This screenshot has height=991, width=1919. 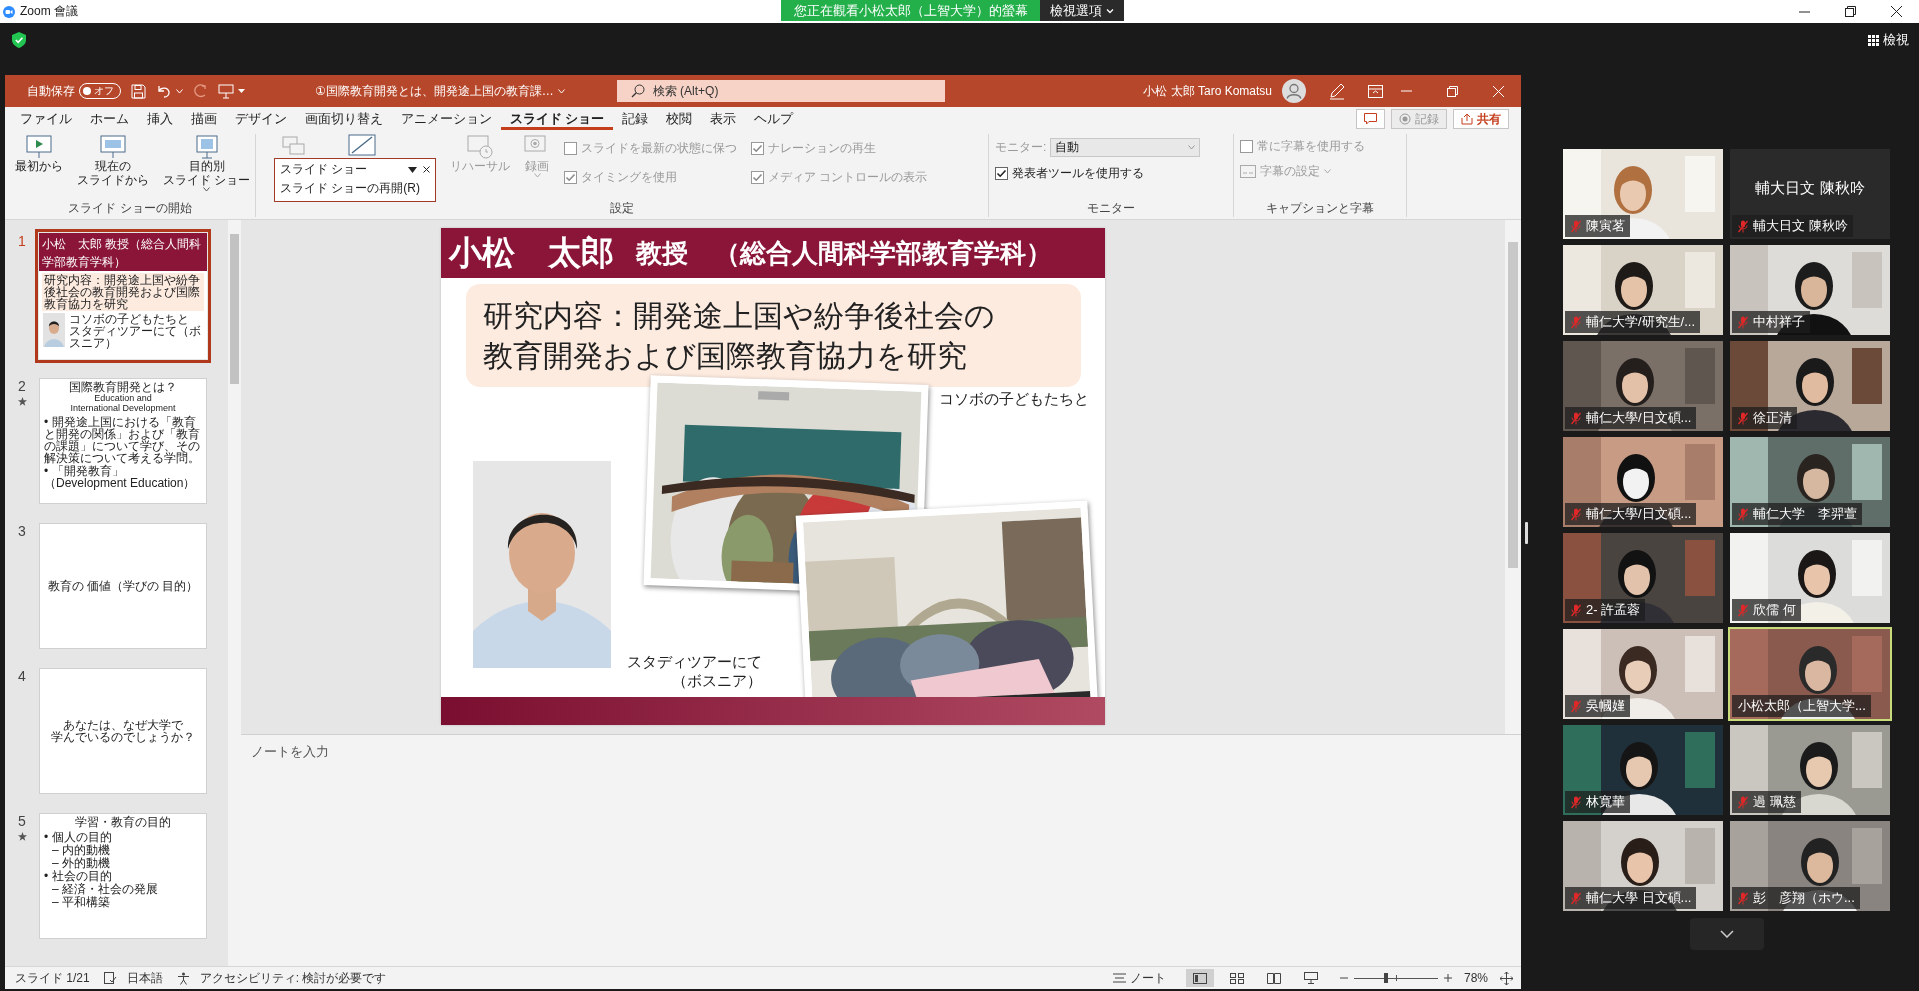 I want to click on video-tile: 中村祥子, so click(x=1810, y=290).